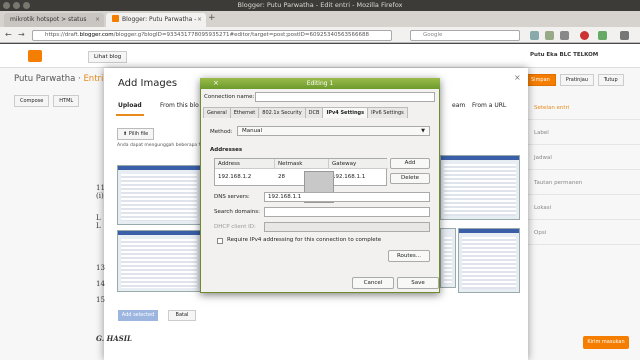 This screenshot has width=640, height=360. What do you see at coordinates (345, 112) in the screenshot?
I see `tab-ipv4-settings: IPv4 Settings` at bounding box center [345, 112].